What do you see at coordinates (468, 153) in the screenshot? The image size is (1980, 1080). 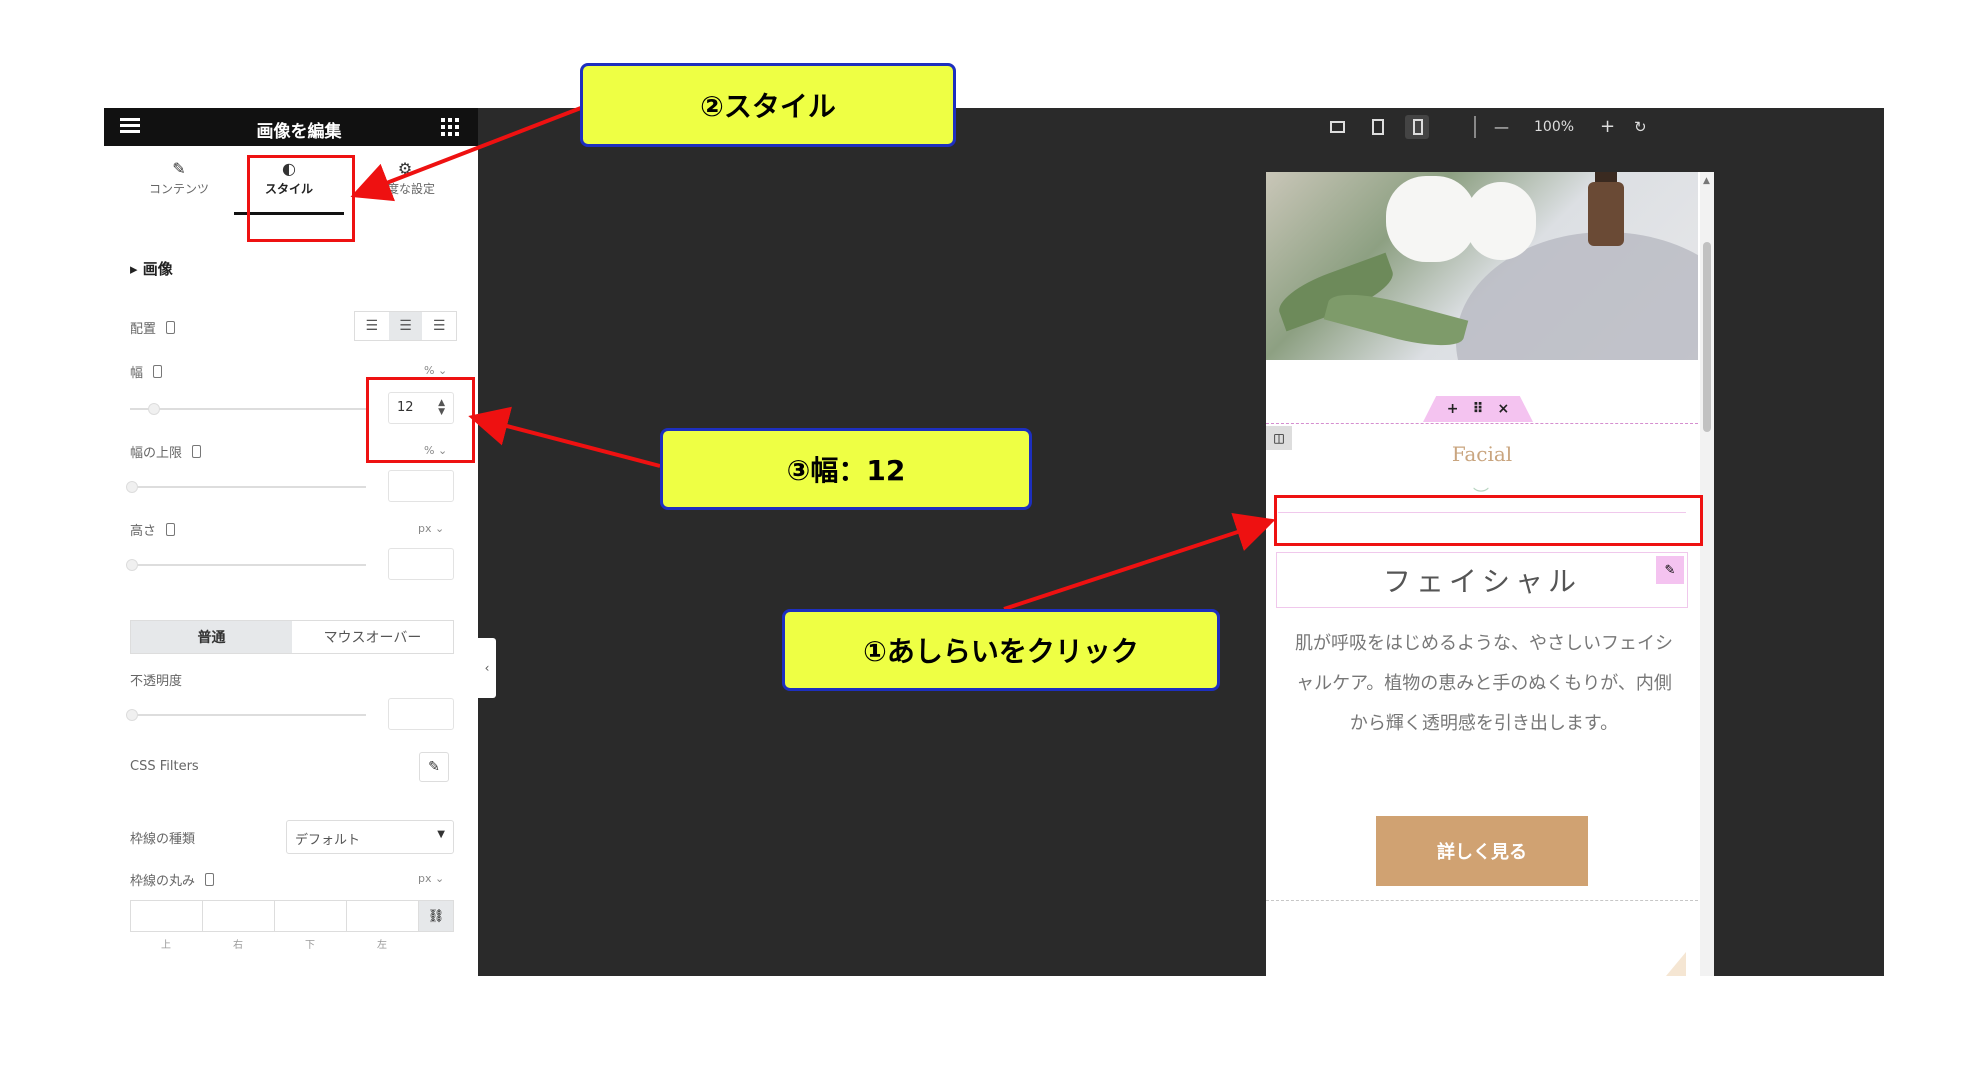 I see `arrow-to-style-tab` at bounding box center [468, 153].